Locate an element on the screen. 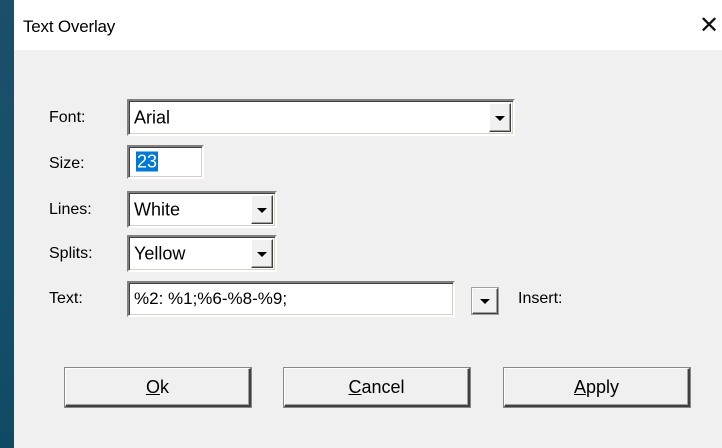 This screenshot has height=448, width=722. text-format-value: %2: %1;%6-%8-%9; is located at coordinates (211, 298).